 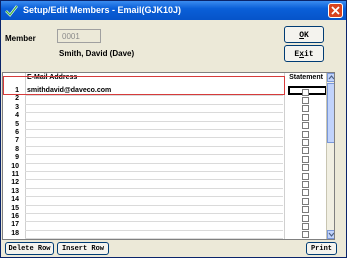 I want to click on ok-button-label: OK, so click(x=304, y=35).